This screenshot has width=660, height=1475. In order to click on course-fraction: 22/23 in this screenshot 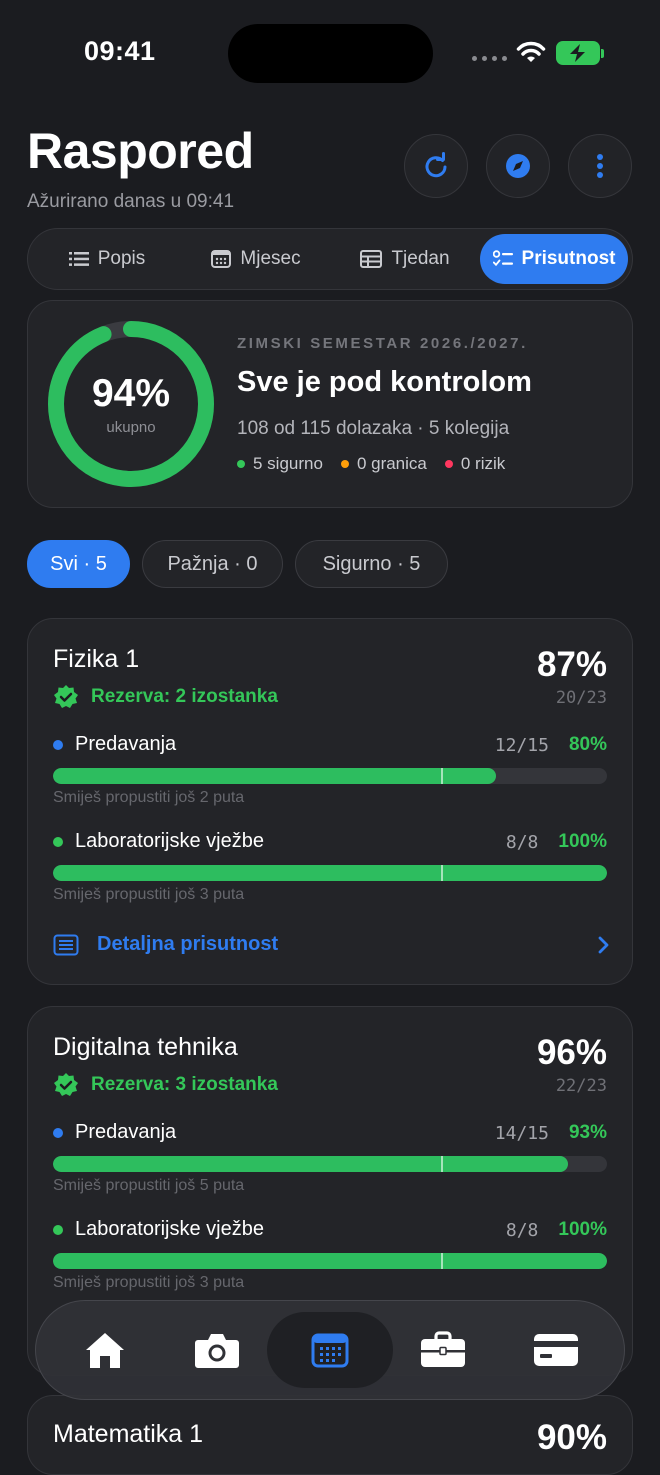, I will do `click(581, 1086)`.